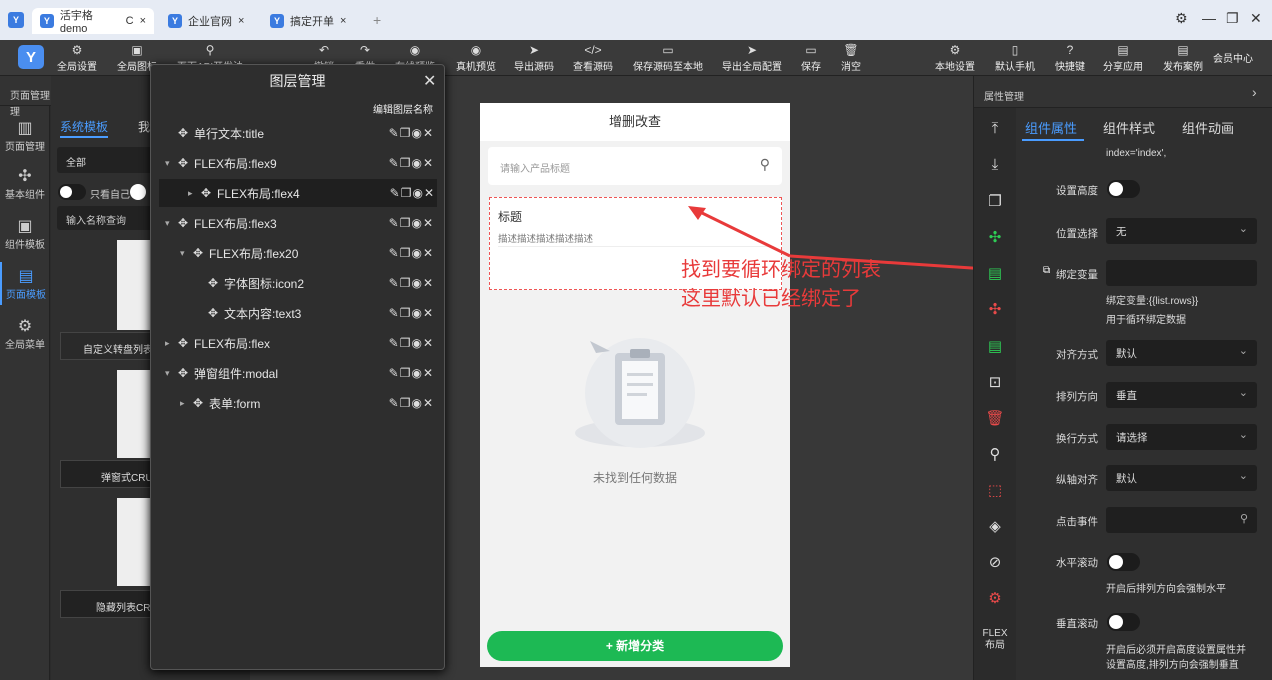 Image resolution: width=1272 pixels, height=680 pixels. Describe the element at coordinates (297, 253) in the screenshot. I see `layer-row: ▾ ✥ FLEX布局:flex20 ✎❐◉✕` at that location.